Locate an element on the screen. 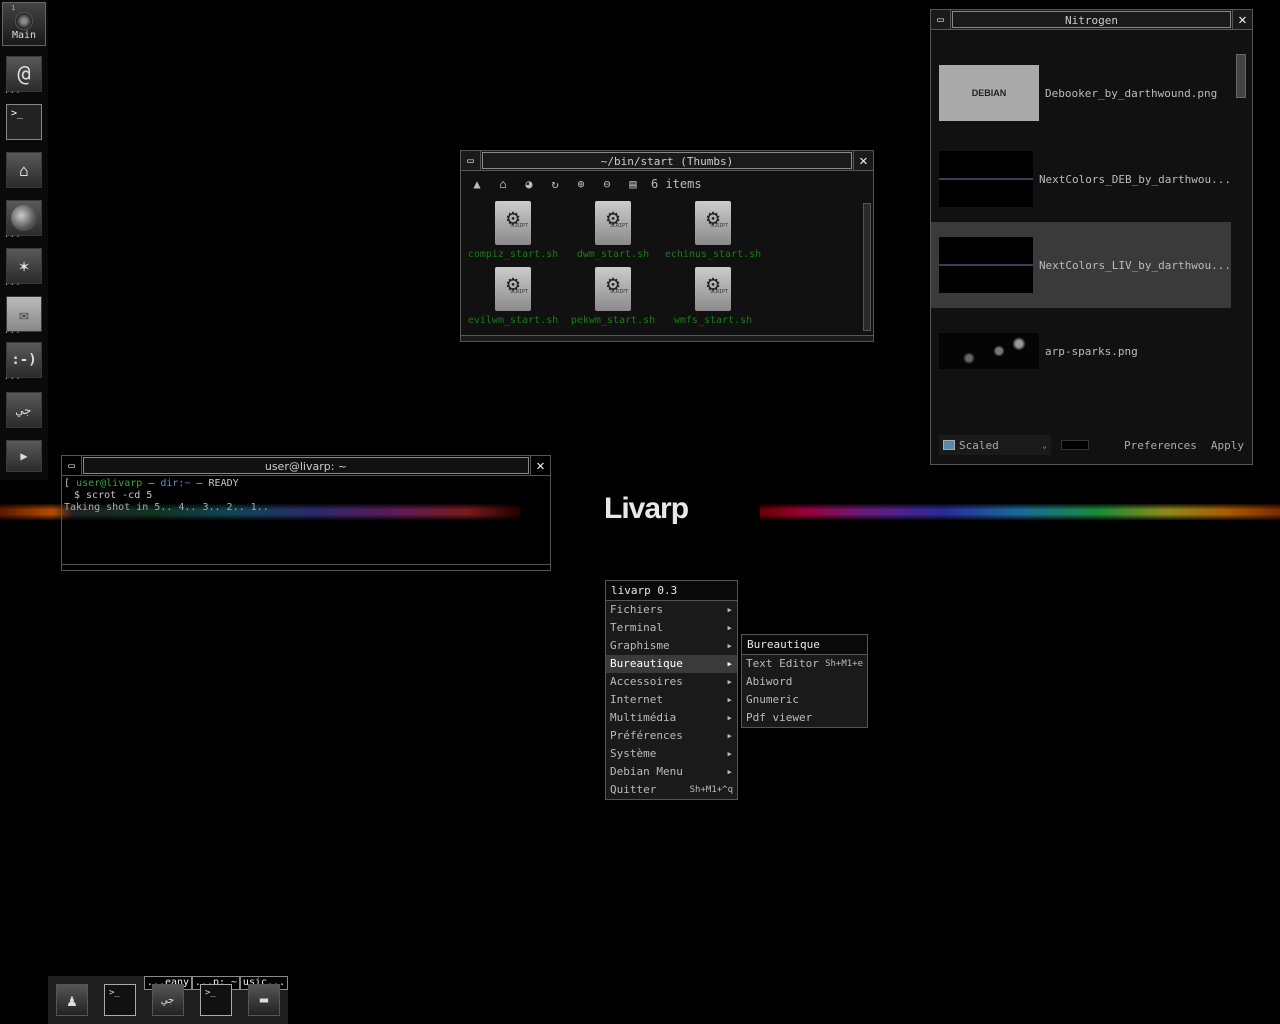 This screenshot has width=1280, height=1024. file-item: ⚙ SCRIPT compiz_start.sh is located at coordinates (513, 234).